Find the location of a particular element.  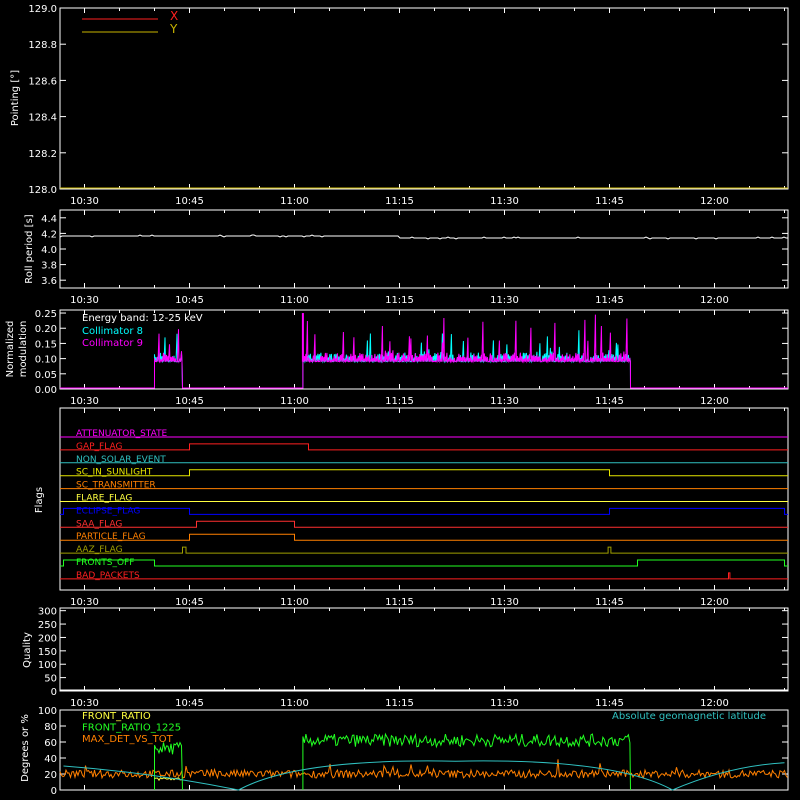

roll-ylabel: Roll period [s] is located at coordinates (29, 248).